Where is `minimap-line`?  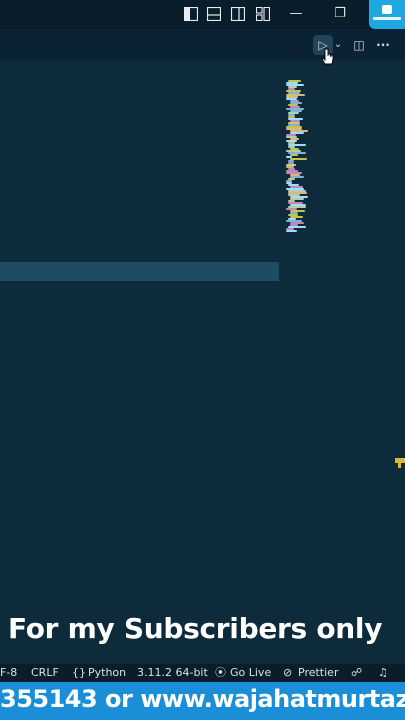
minimap-line is located at coordinates (291, 231).